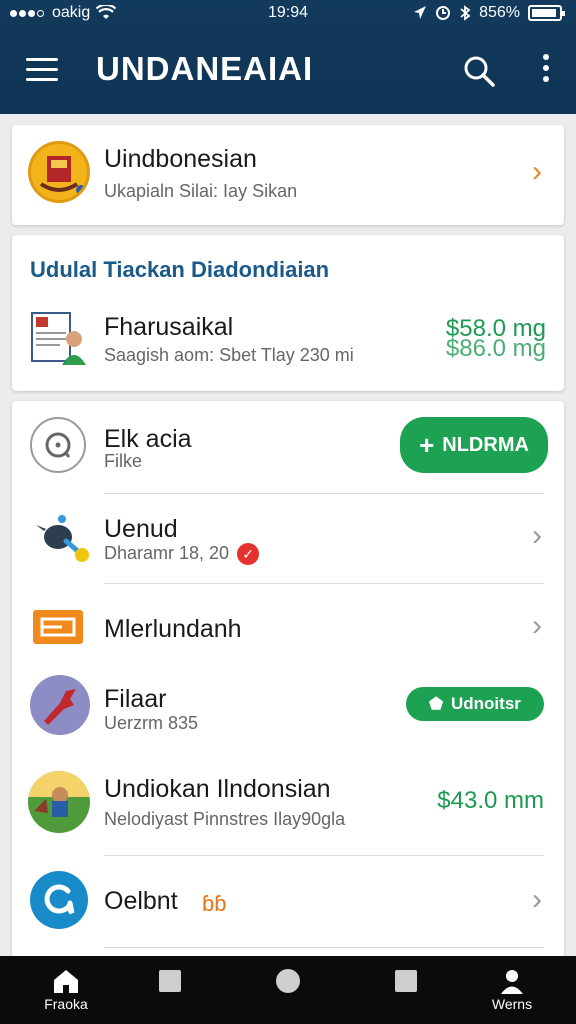 The height and width of the screenshot is (1024, 576). Describe the element at coordinates (288, 175) in the screenshot. I see `profile-card: Uindbonesian Ukapialn Silai: Iay Sikan ›` at that location.